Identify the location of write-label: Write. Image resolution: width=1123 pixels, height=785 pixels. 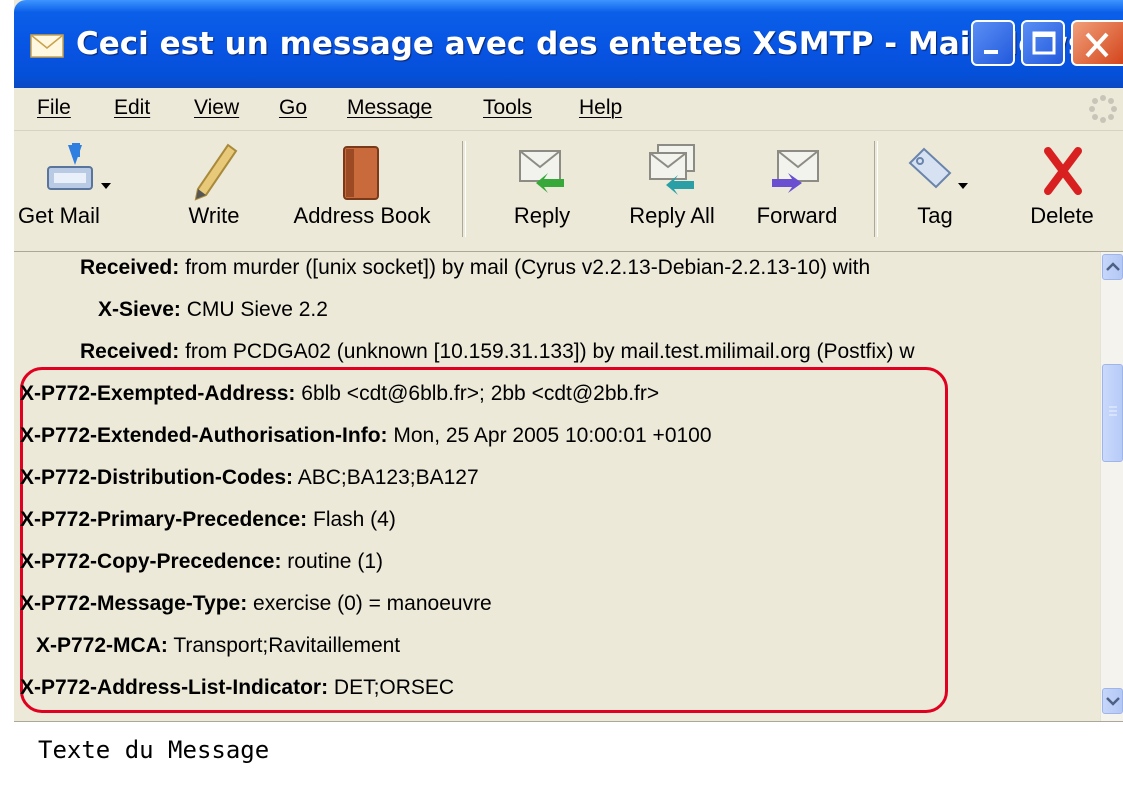
(214, 215).